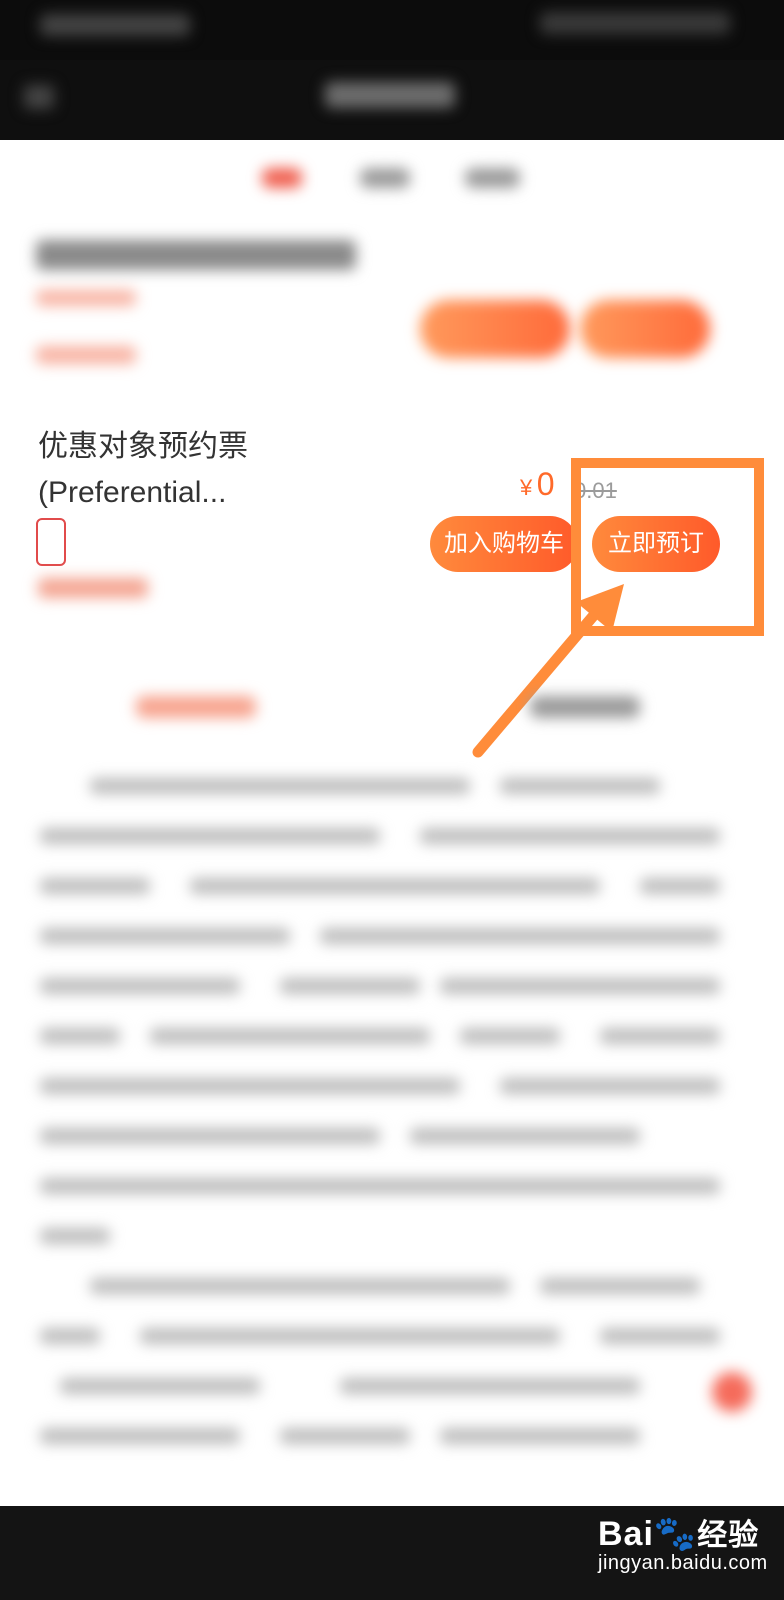 This screenshot has width=784, height=1600. Describe the element at coordinates (585, 707) in the screenshot. I see `section-tab` at that location.